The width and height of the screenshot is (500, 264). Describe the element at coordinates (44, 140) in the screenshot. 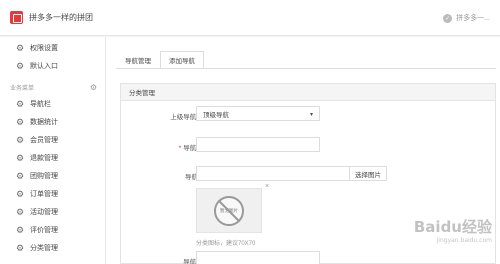

I see `sidebar-item-label: 会员管理` at that location.